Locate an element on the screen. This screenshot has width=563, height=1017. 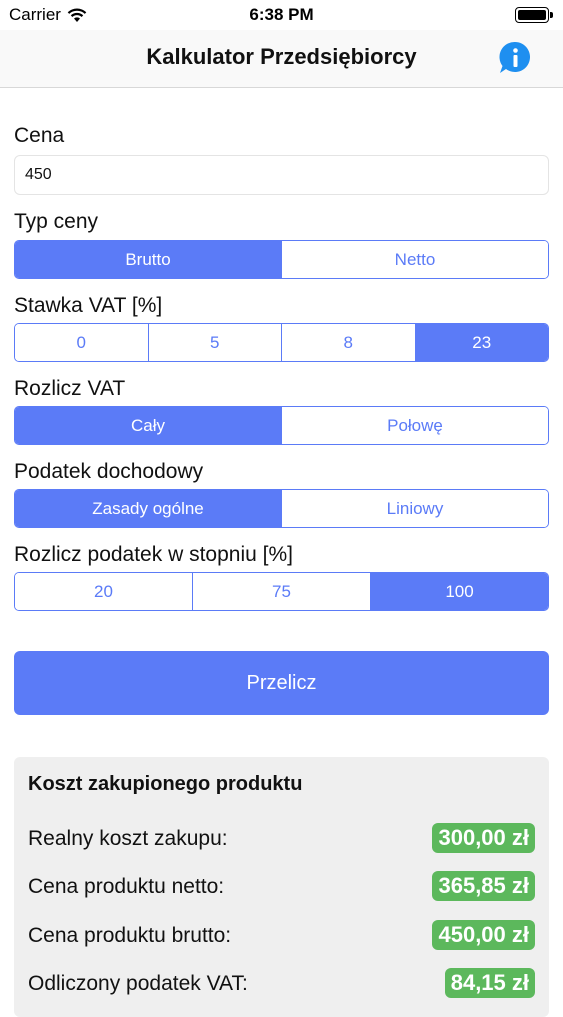
income-tax-segmented: Zasady ogólne Liniowy is located at coordinates (281, 508).